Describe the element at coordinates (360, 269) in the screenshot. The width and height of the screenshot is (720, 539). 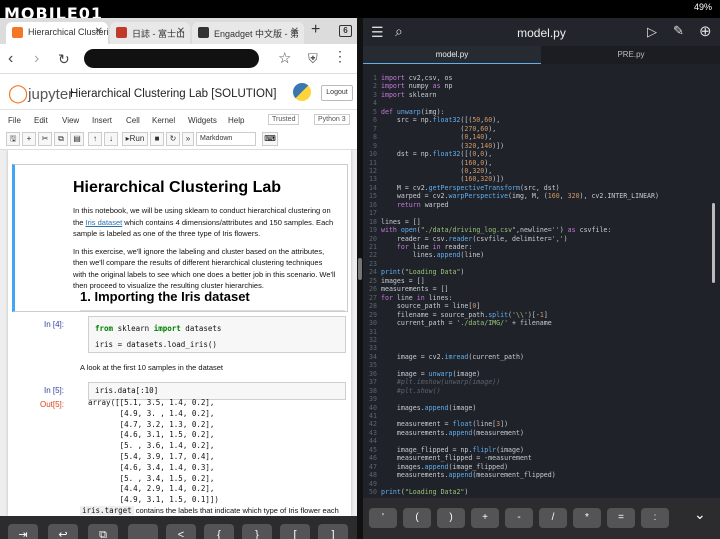
I see `split-view-handle` at that location.